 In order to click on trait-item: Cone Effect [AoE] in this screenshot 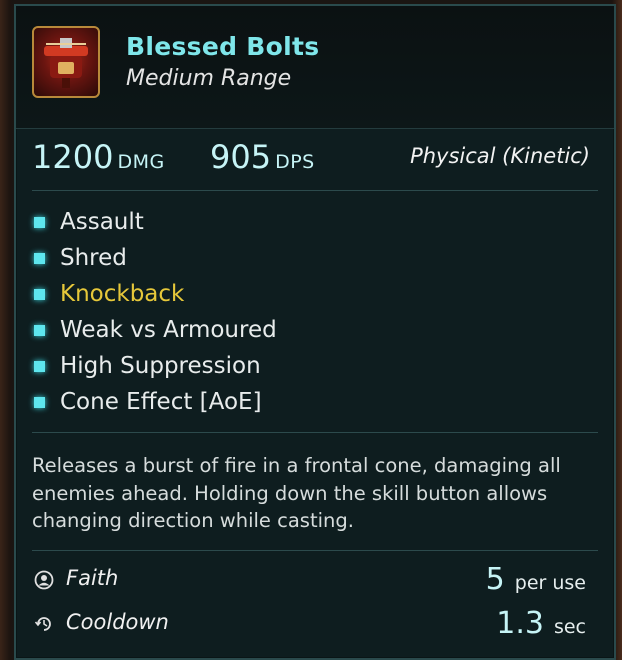, I will do `click(155, 402)`.